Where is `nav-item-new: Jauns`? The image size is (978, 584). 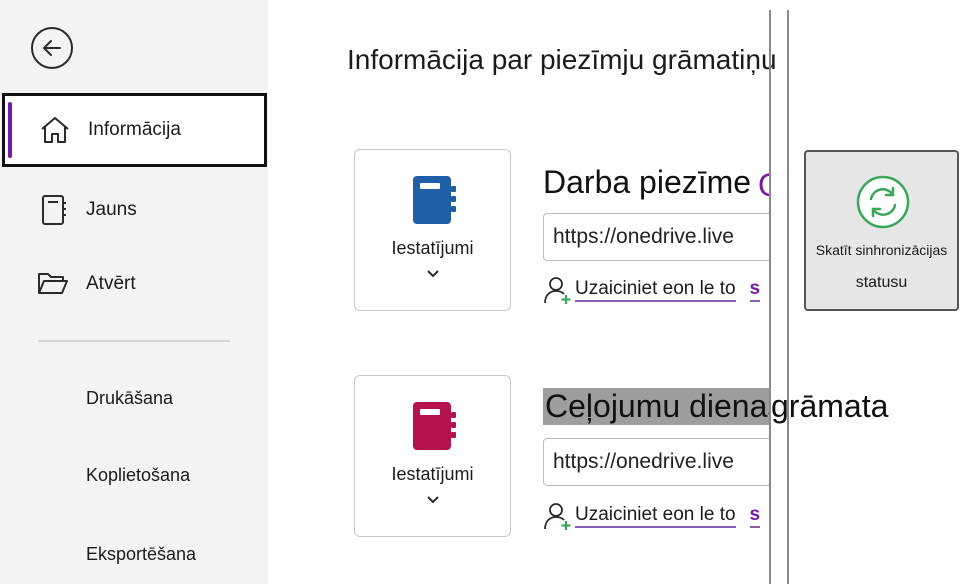
nav-item-new: Jauns is located at coordinates (134, 210).